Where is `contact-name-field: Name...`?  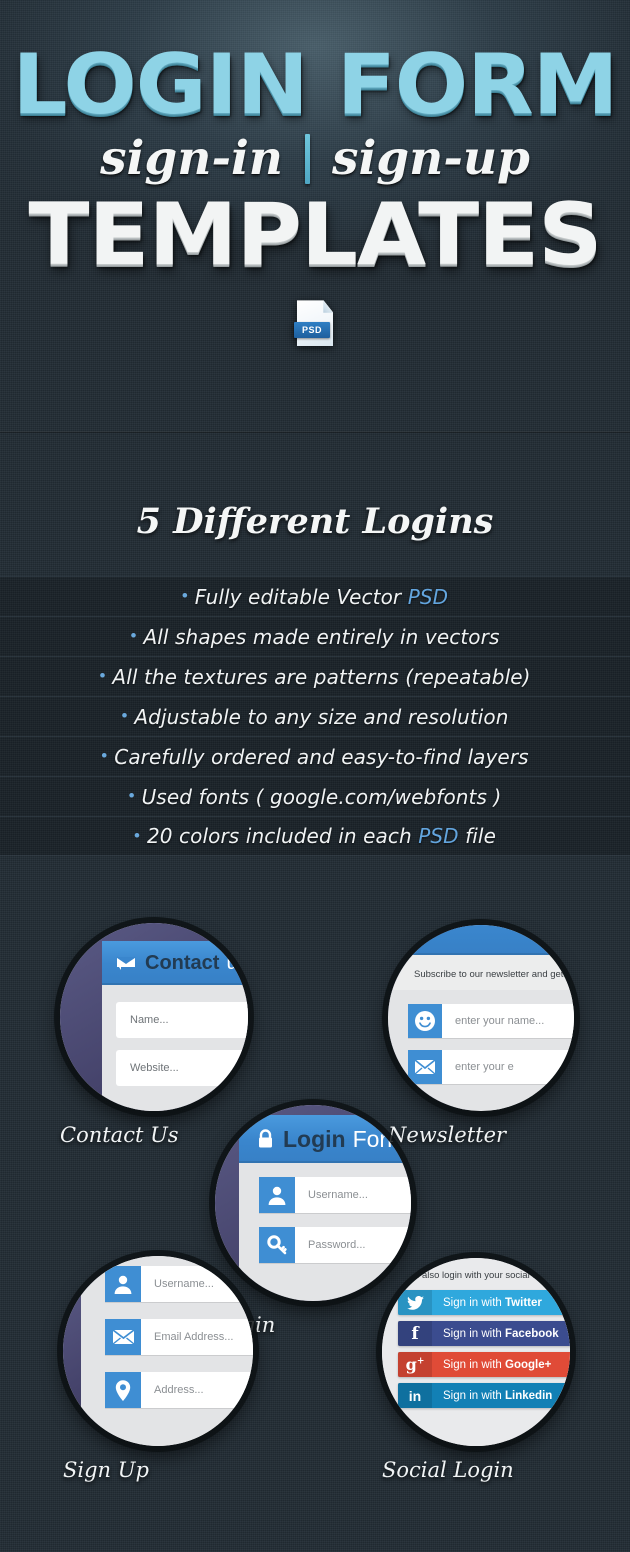
contact-name-field: Name... is located at coordinates (182, 1020).